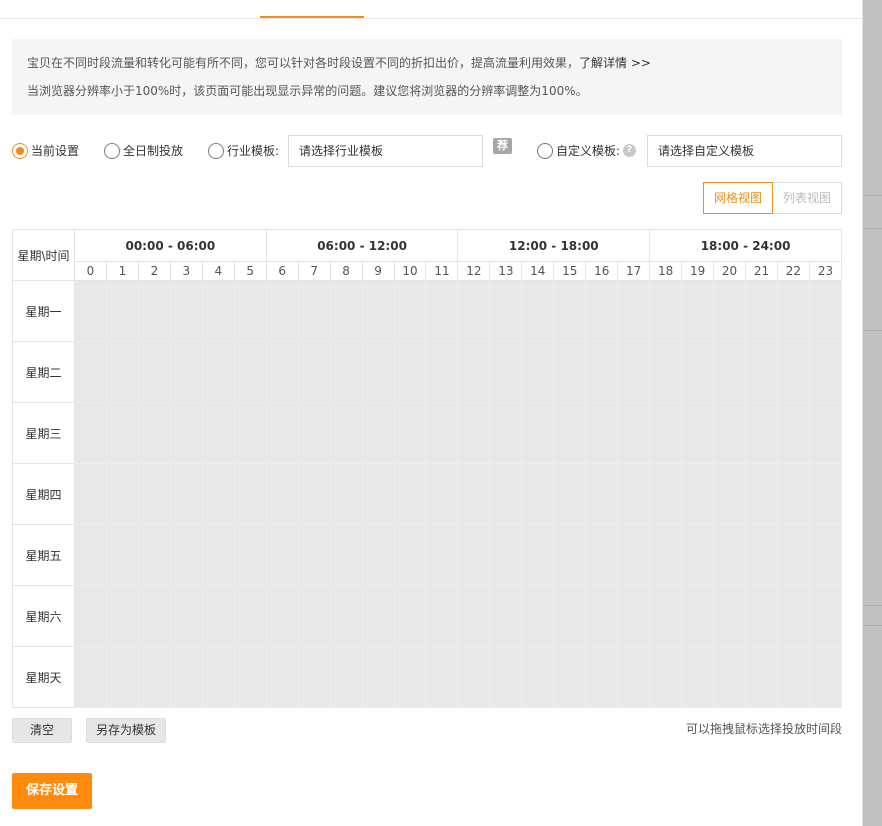 This screenshot has height=826, width=882. I want to click on radio-current-settings: 当前设置, so click(45, 150).